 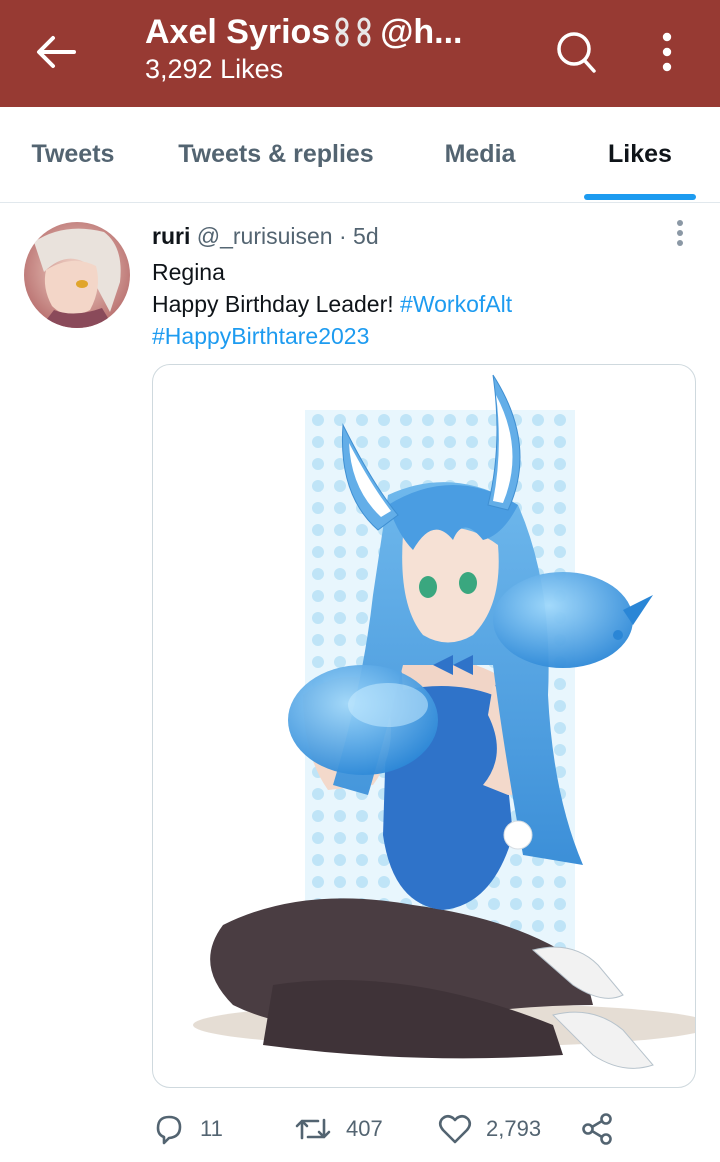 What do you see at coordinates (366, 236) in the screenshot?
I see `tweet-timestamp: 5d` at bounding box center [366, 236].